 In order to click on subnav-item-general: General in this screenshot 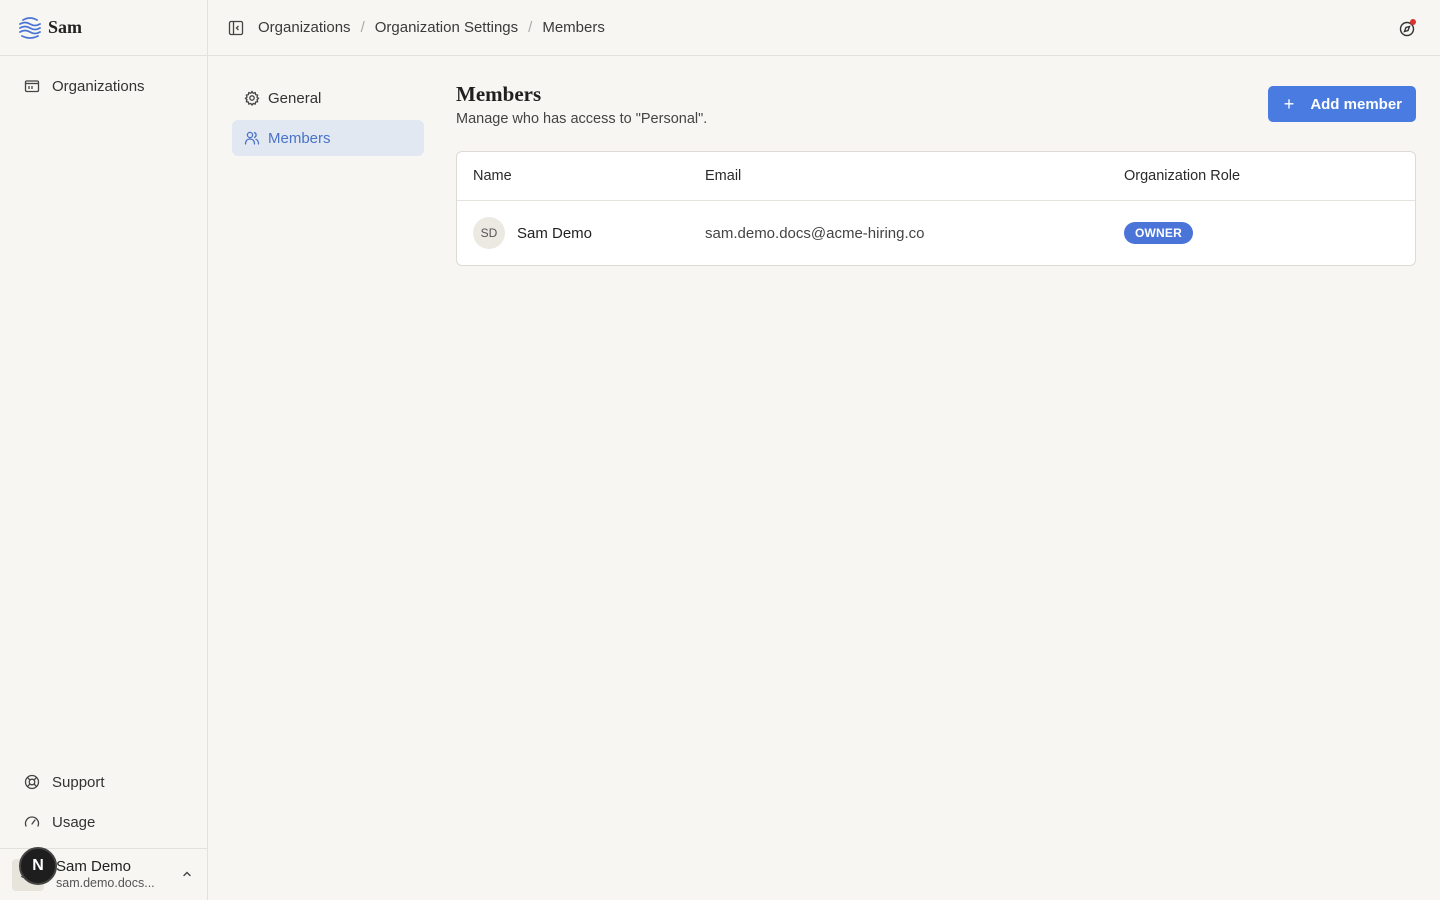, I will do `click(328, 98)`.